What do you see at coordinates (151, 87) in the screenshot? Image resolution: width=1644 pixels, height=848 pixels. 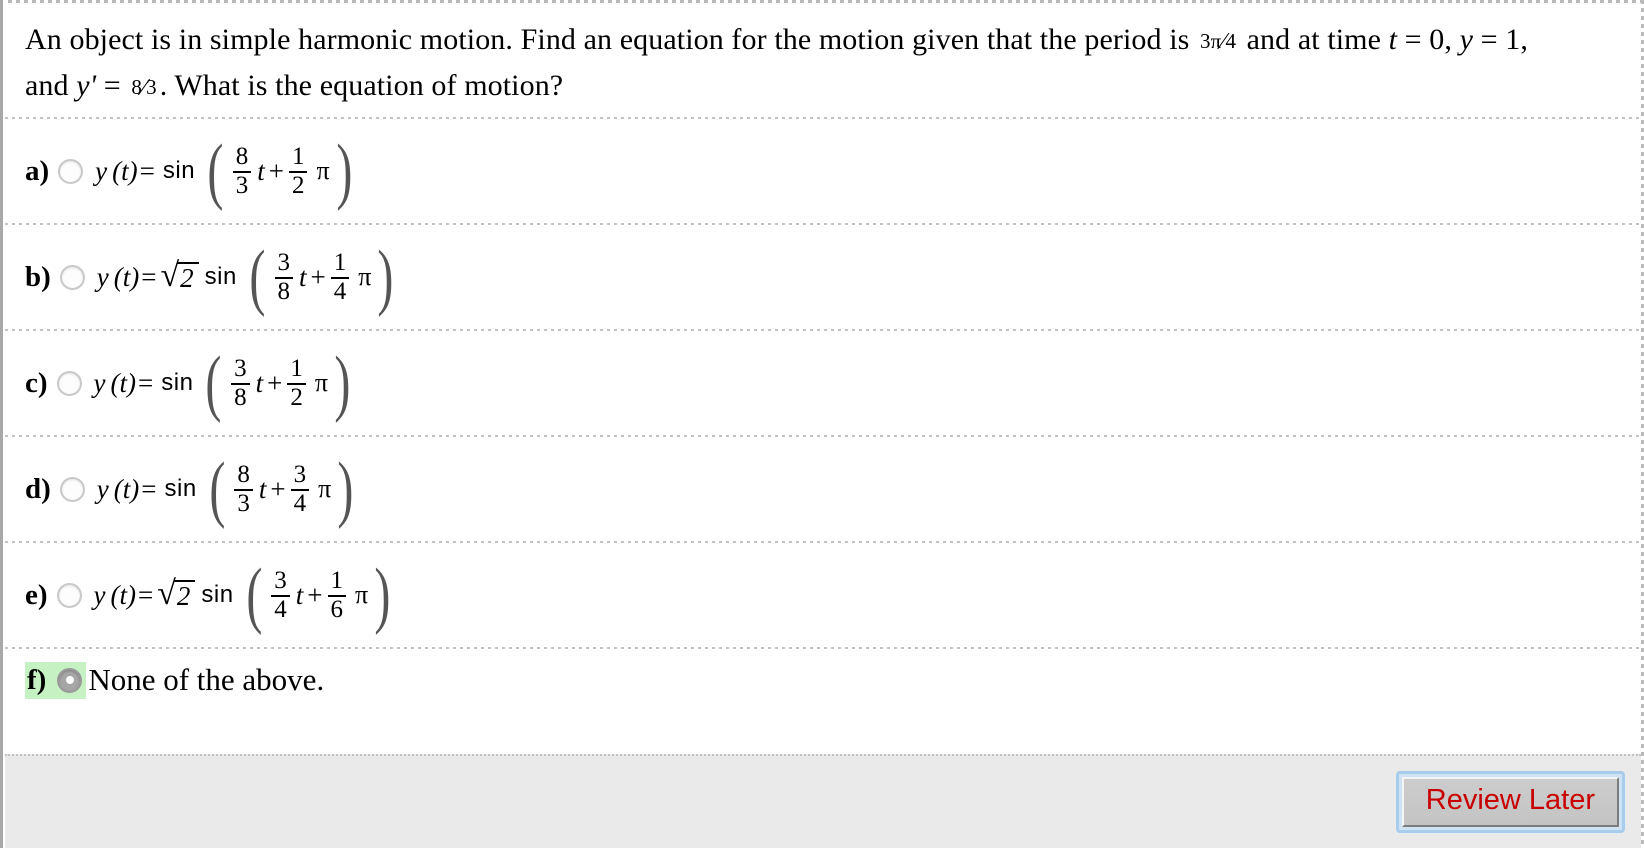 I see `yprime-denominator: 3` at bounding box center [151, 87].